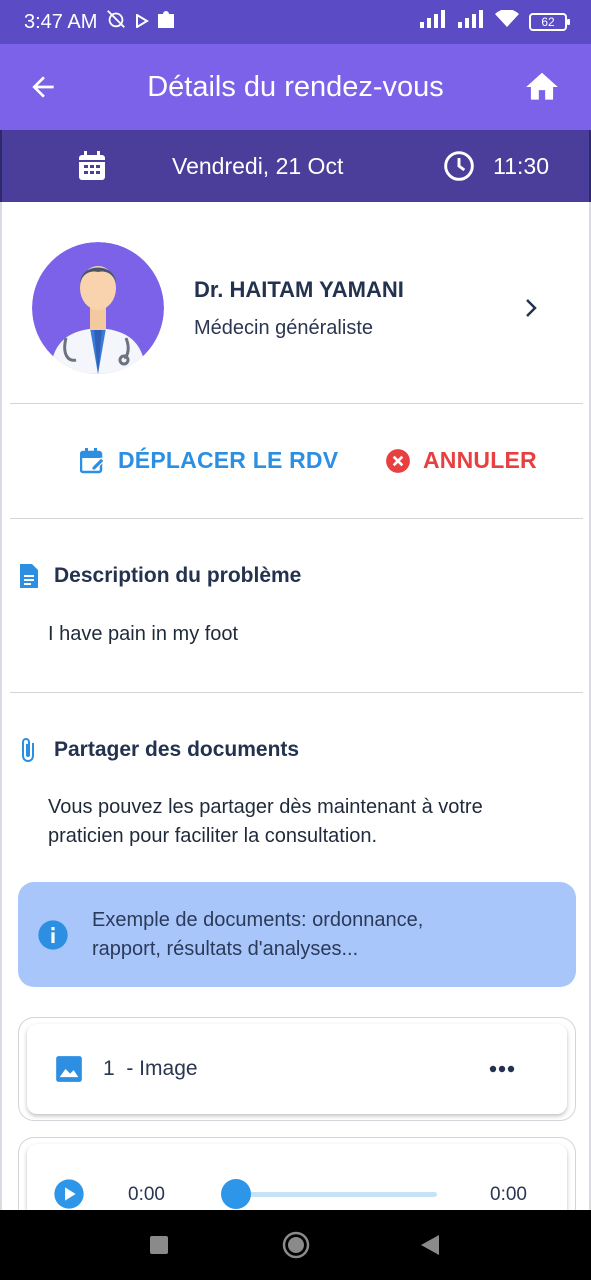 Image resolution: width=591 pixels, height=1280 pixels. I want to click on info-line-1: Exemple de documents: ordonnance,, so click(258, 919).